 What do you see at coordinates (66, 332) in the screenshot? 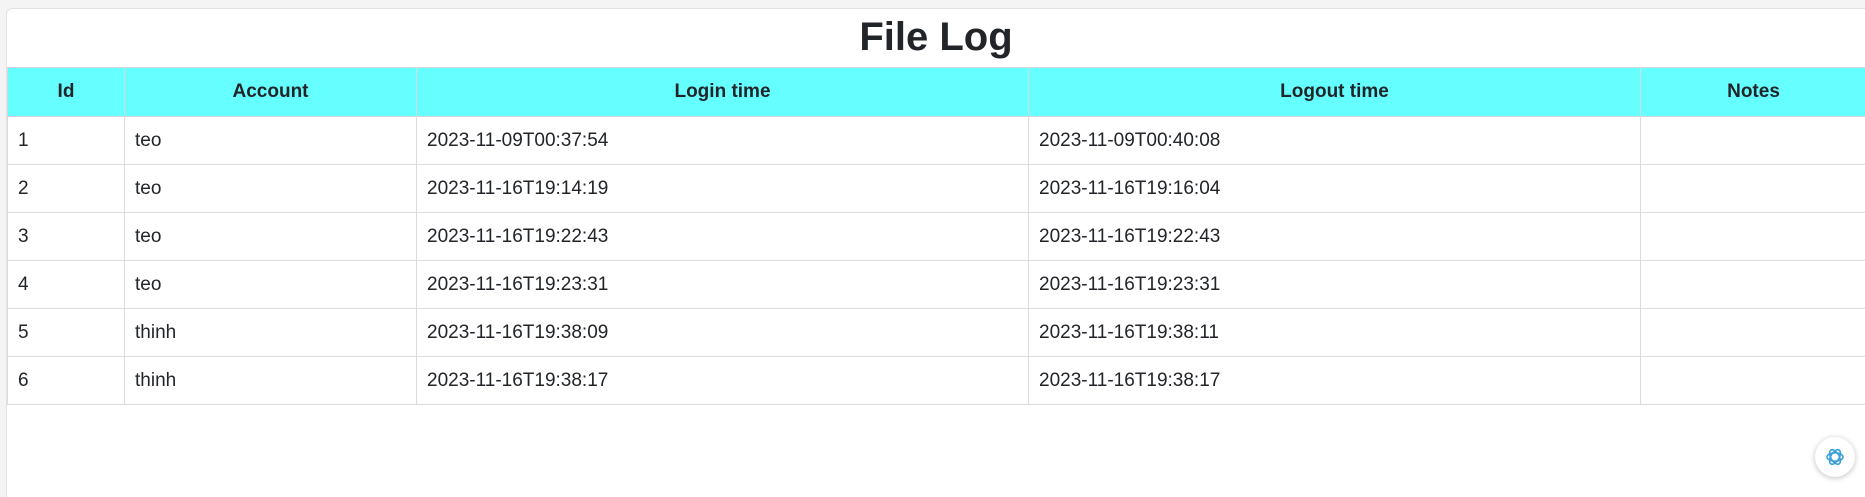
I see `cell-id: 5` at bounding box center [66, 332].